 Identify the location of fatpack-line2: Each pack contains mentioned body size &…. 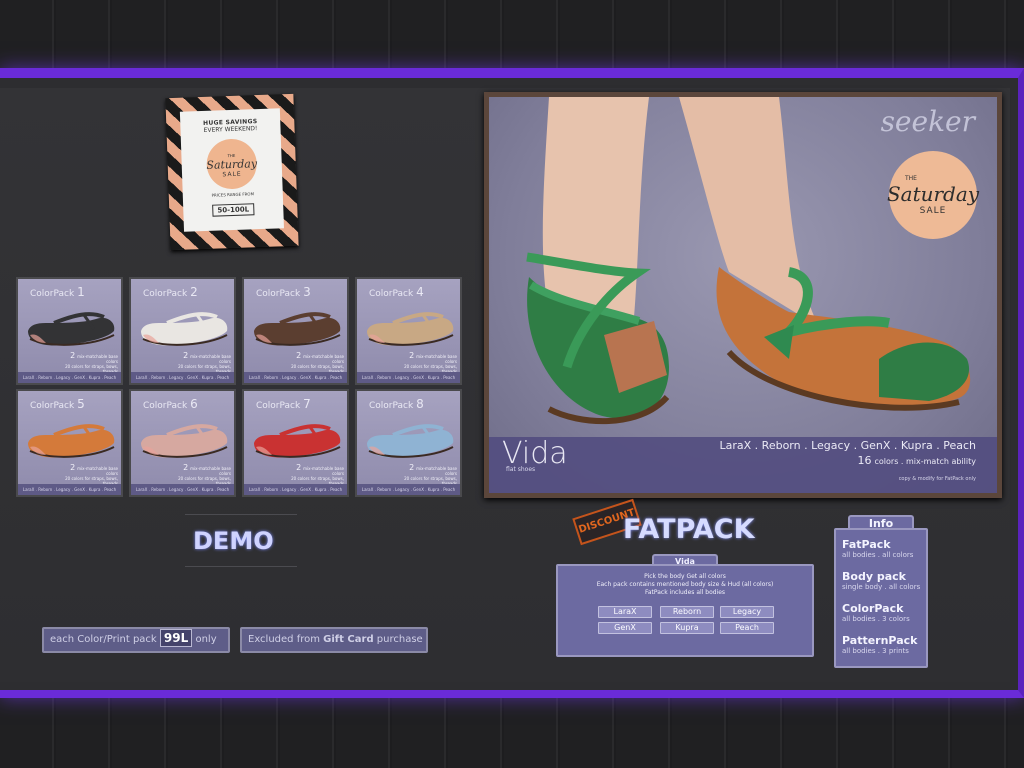
(685, 584).